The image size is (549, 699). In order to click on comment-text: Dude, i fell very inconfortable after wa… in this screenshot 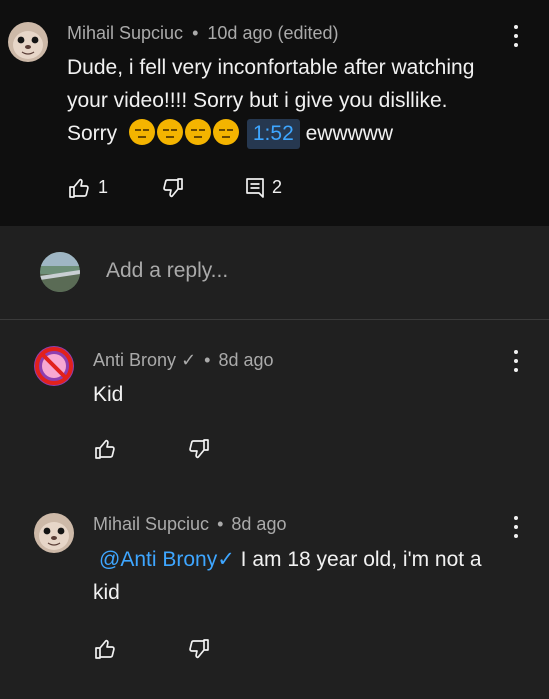, I will do `click(302, 100)`.